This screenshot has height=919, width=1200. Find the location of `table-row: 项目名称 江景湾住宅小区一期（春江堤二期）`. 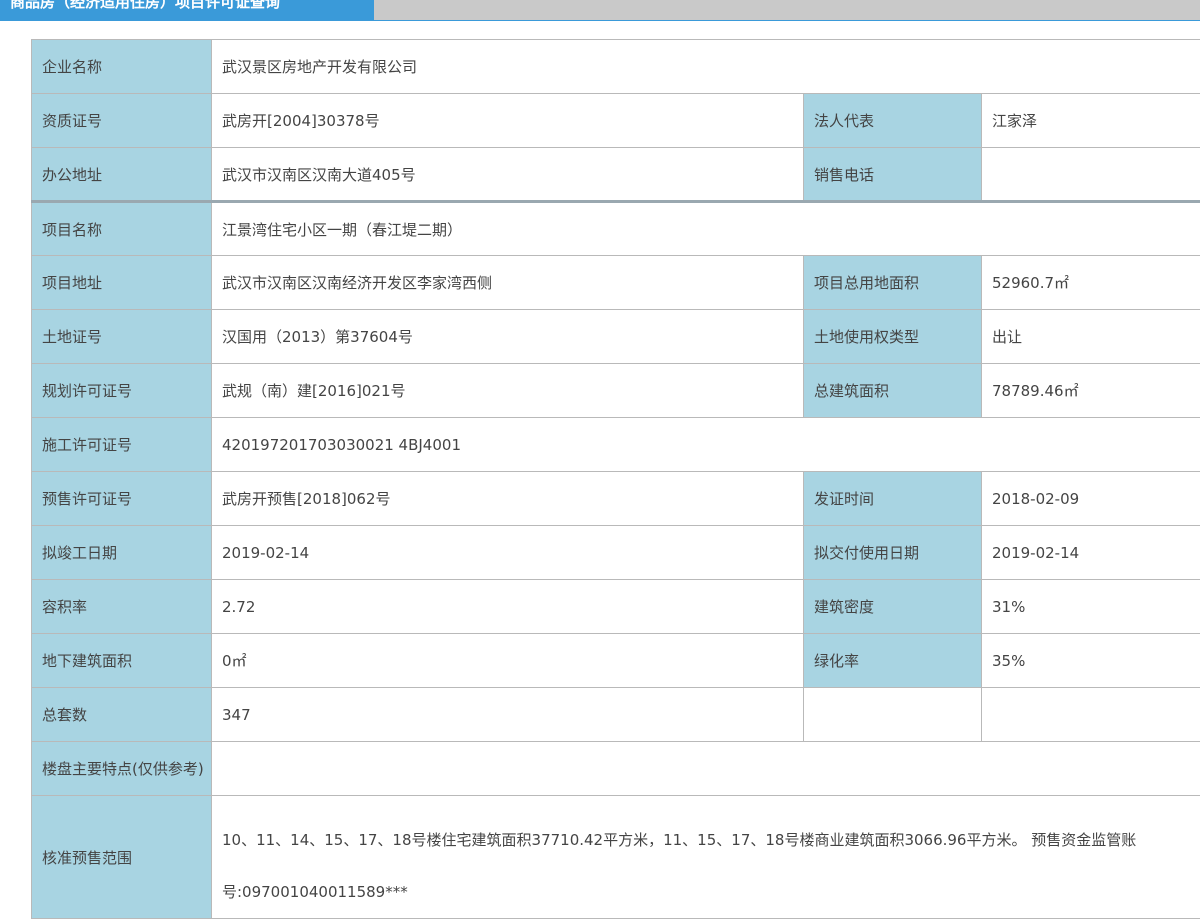

table-row: 项目名称 江景湾住宅小区一期（春江堤二期） is located at coordinates (616, 229).